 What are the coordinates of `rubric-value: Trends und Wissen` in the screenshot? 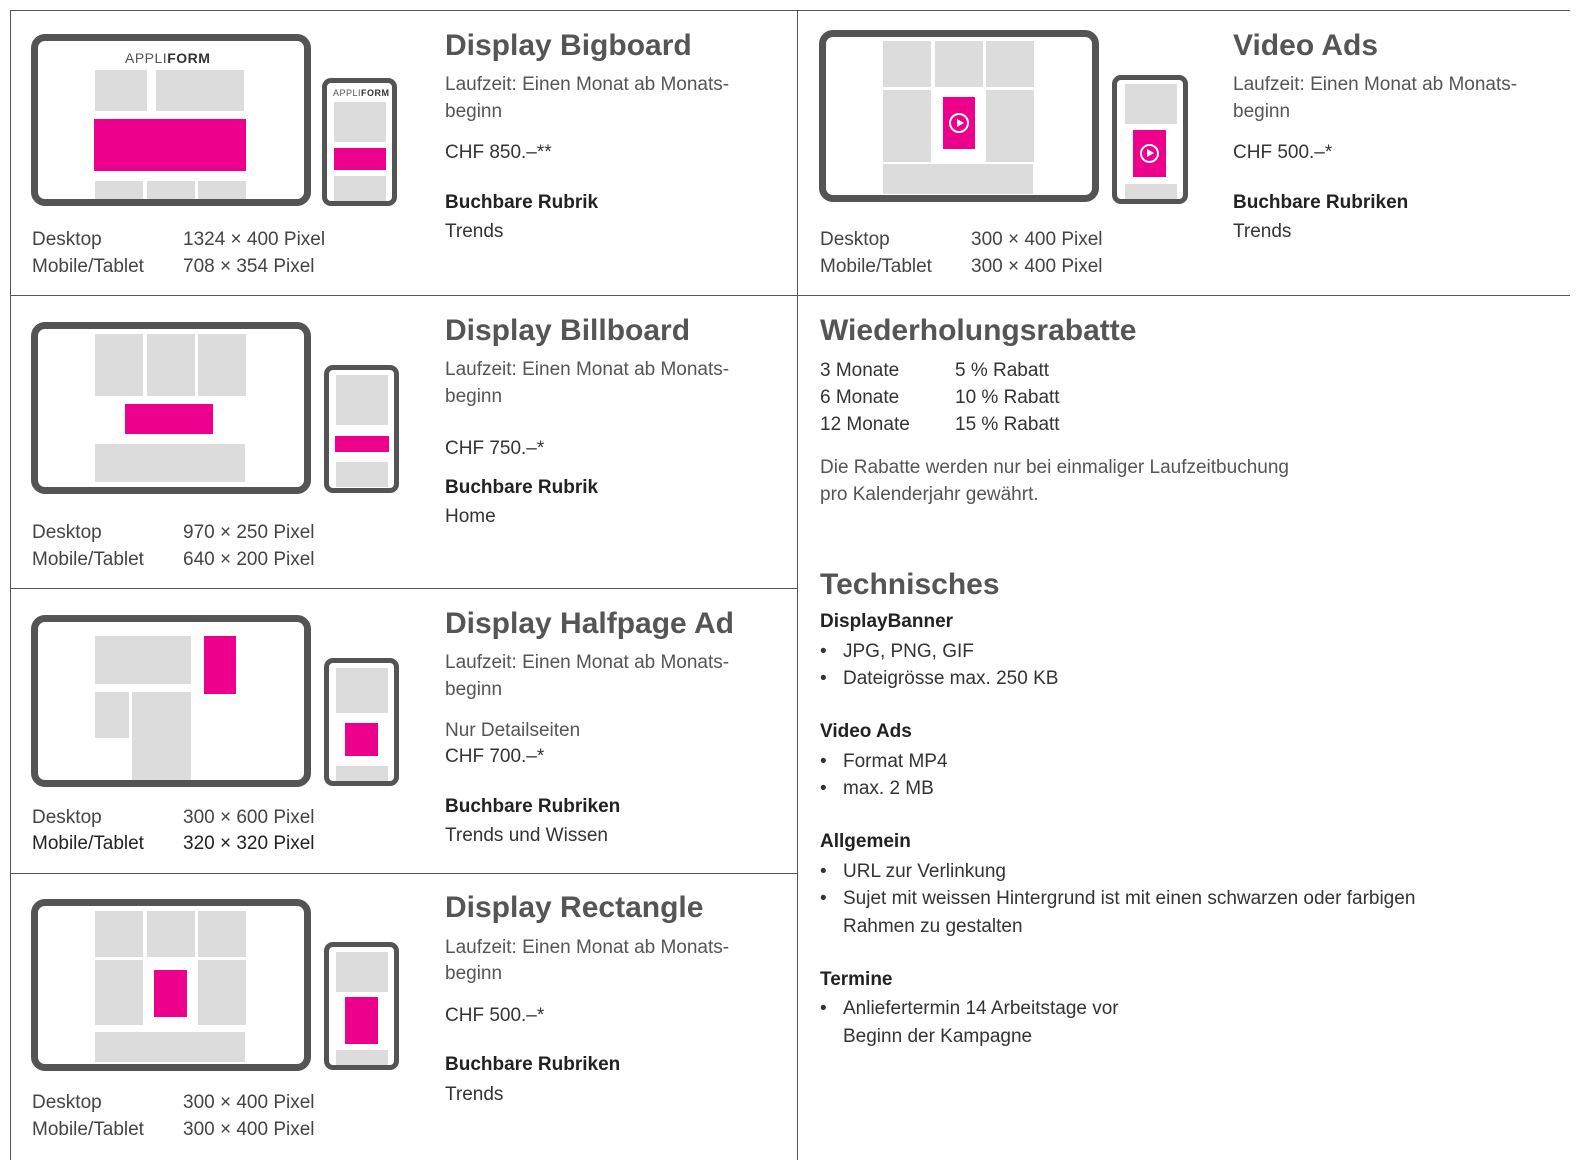 It's located at (526, 835).